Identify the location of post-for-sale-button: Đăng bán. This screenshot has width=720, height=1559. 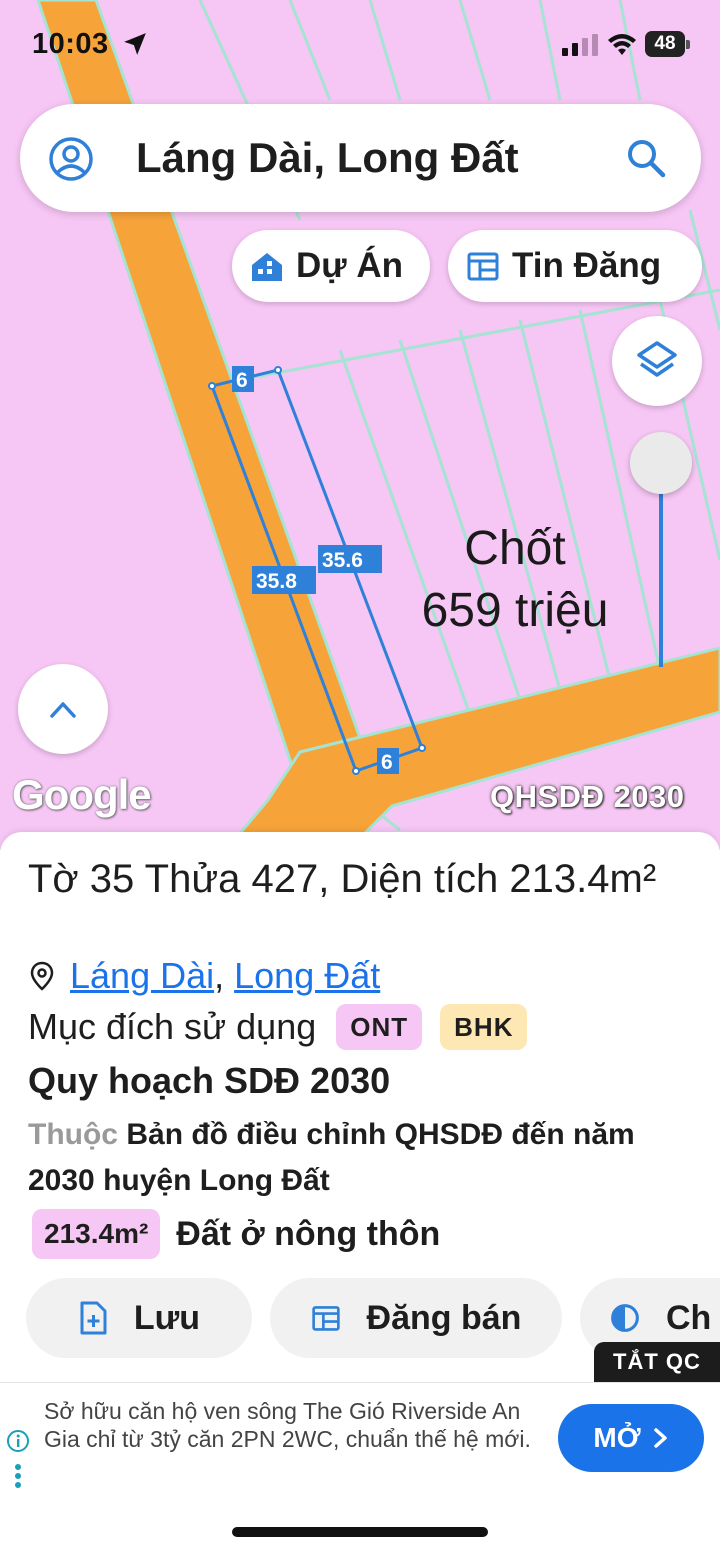
(416, 1318).